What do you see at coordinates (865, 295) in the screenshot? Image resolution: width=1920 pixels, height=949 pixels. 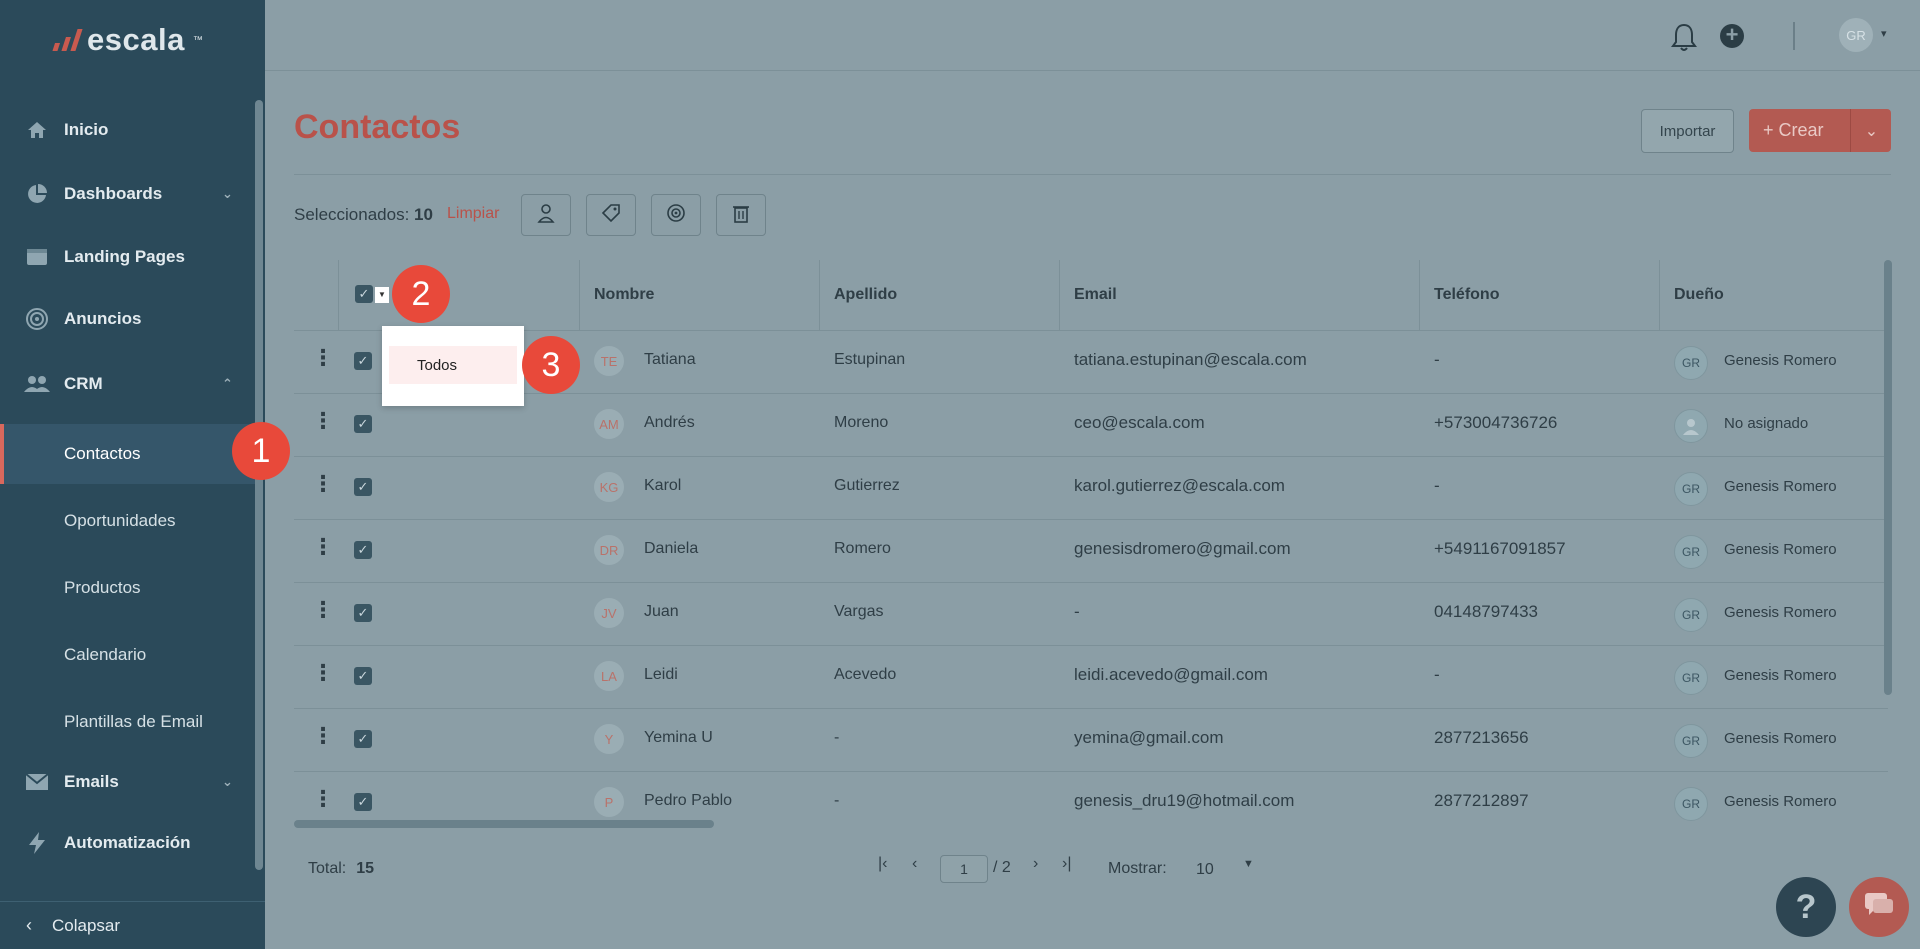 I see `column-header-apellido: Apellido` at bounding box center [865, 295].